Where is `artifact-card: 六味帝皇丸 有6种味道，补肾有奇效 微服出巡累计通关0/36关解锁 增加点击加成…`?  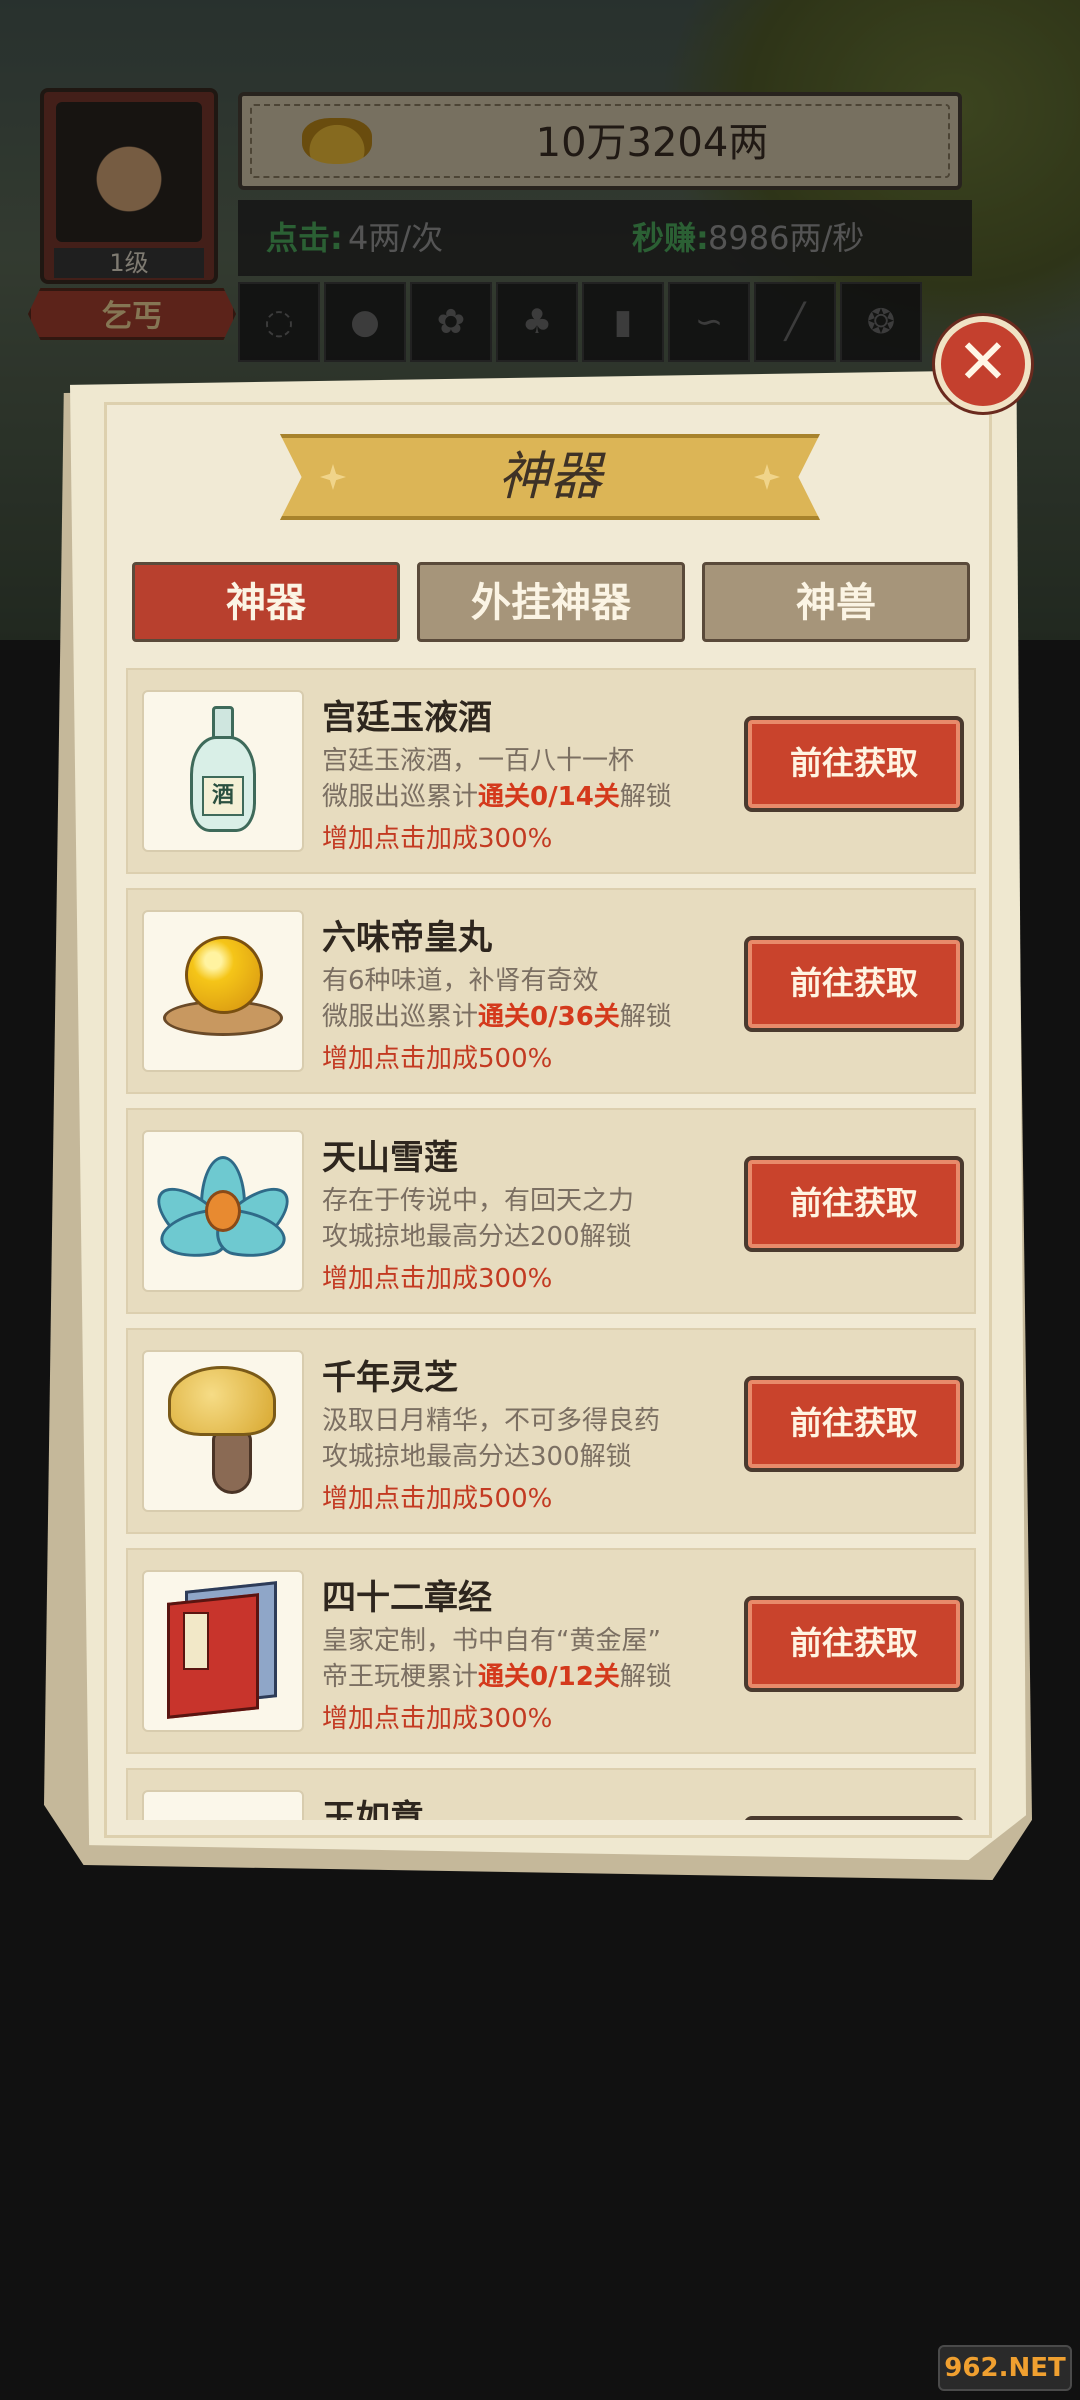 artifact-card: 六味帝皇丸 有6种味道，补肾有奇效 微服出巡累计通关0/36关解锁 增加点击加成… is located at coordinates (551, 991).